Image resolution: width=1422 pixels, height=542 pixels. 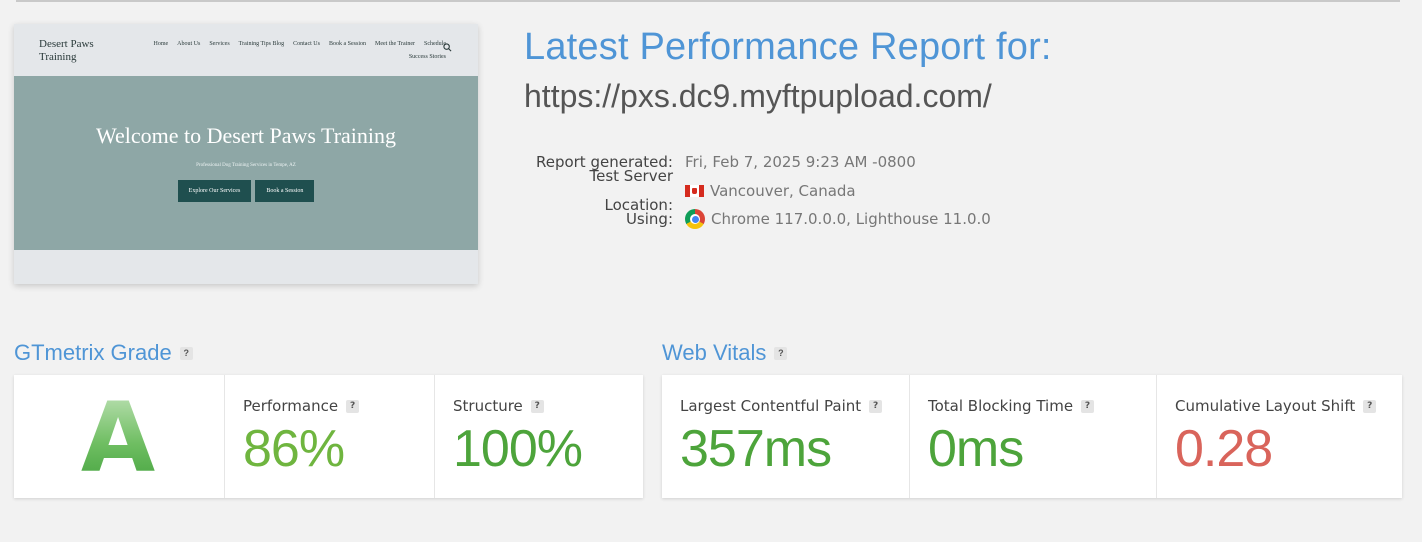 I want to click on cls-cell: Cumulative Layout Shift ? 0.28, so click(x=1279, y=436).